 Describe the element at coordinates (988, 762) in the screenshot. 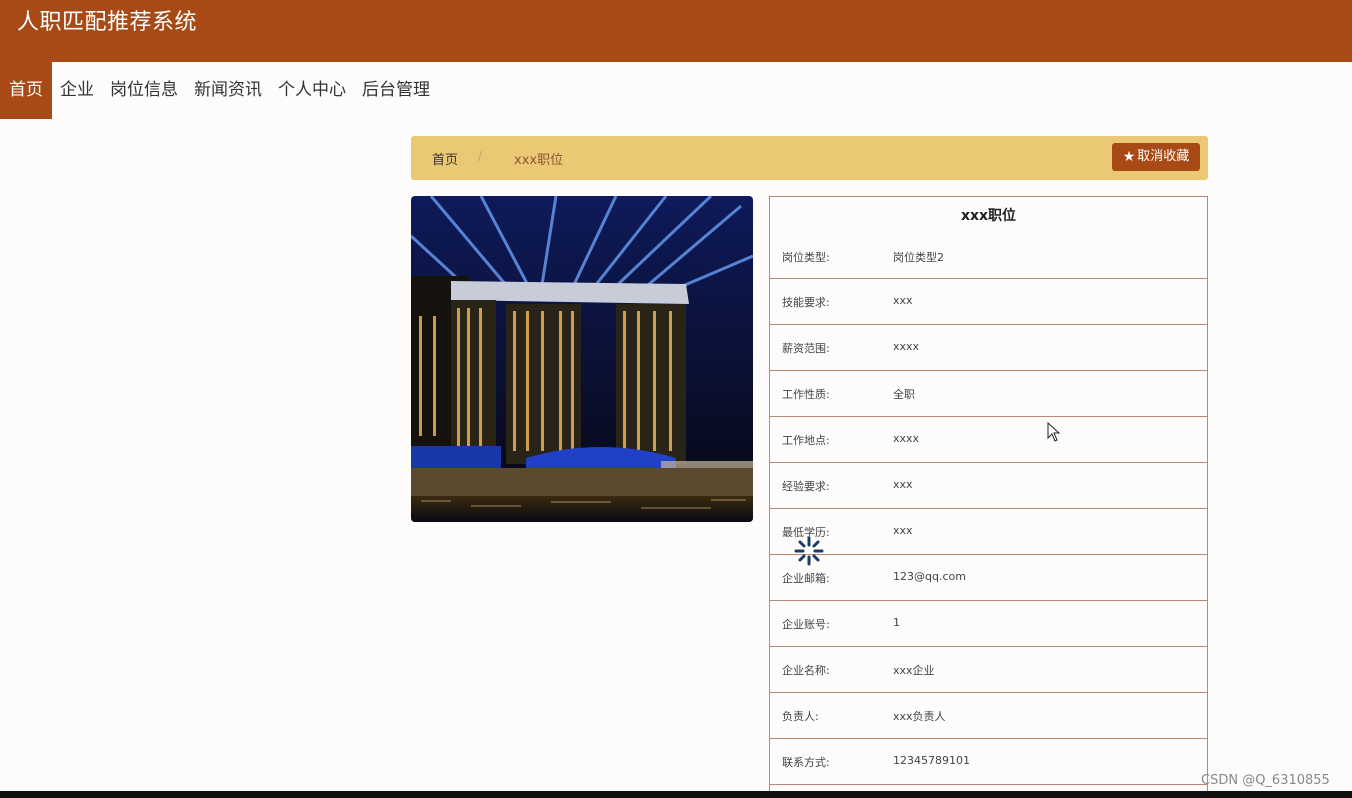

I see `detail-row-contact: 联系方式: 12345789101` at that location.